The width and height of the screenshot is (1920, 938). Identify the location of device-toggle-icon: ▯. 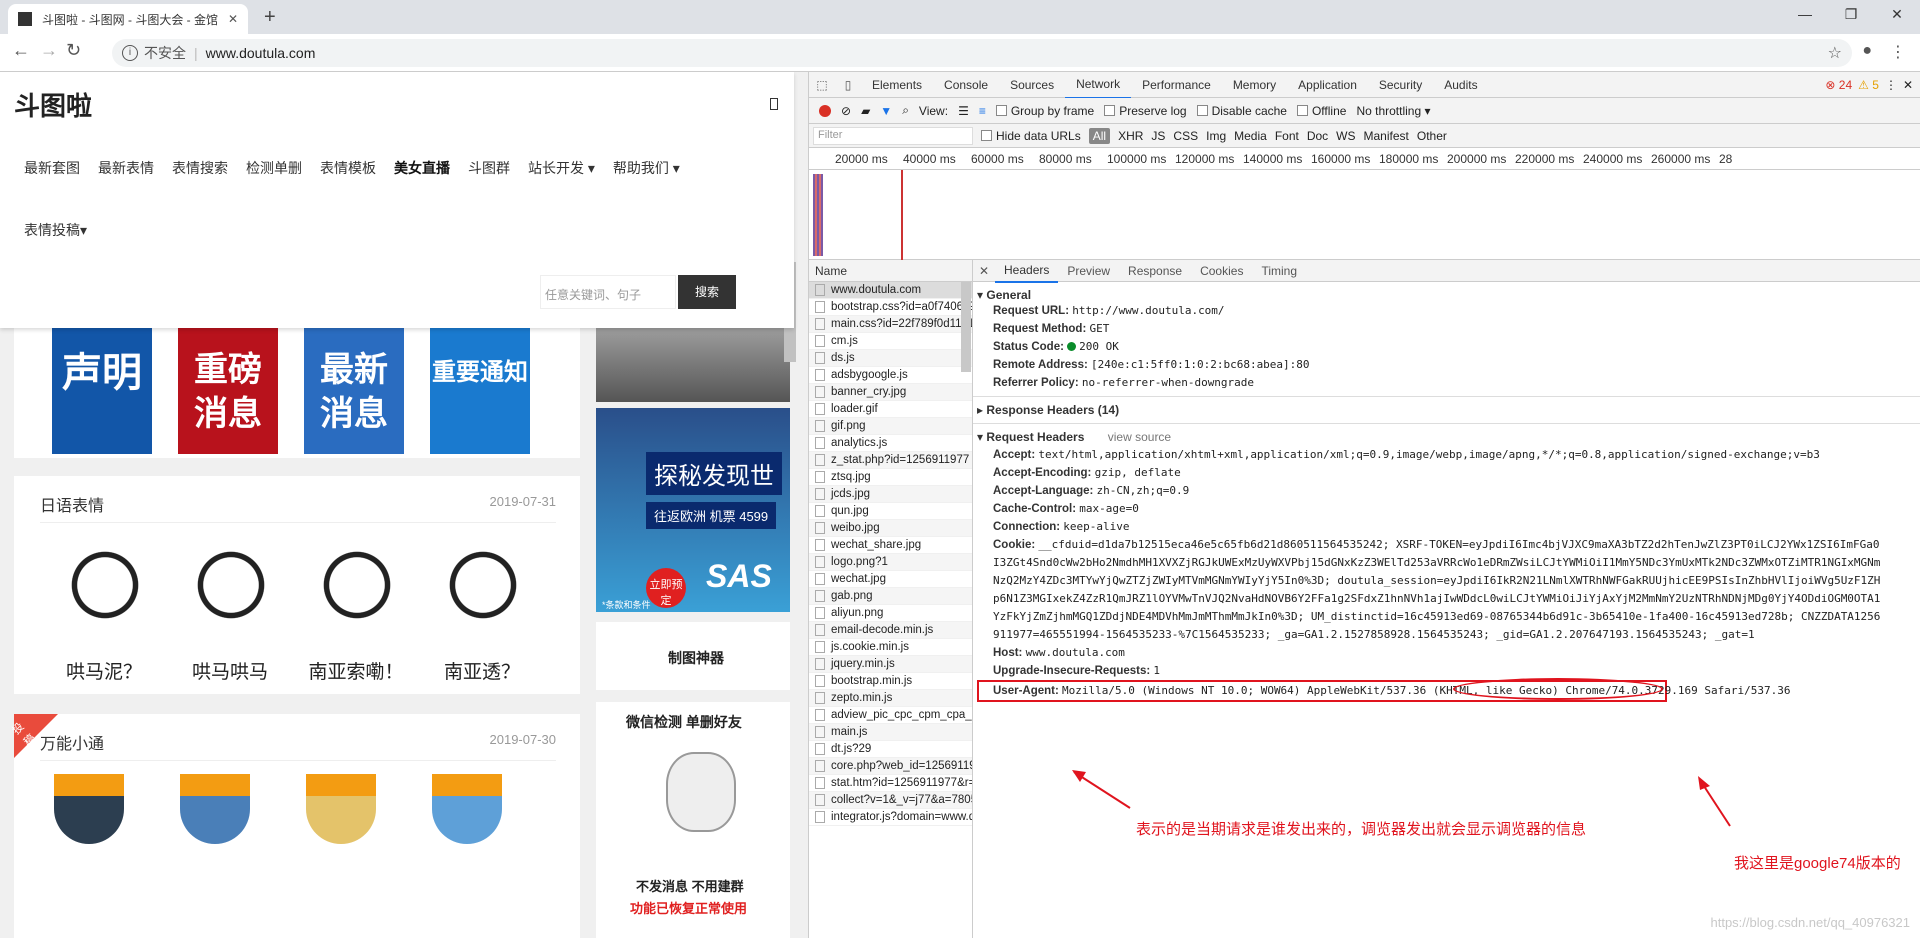
(848, 85).